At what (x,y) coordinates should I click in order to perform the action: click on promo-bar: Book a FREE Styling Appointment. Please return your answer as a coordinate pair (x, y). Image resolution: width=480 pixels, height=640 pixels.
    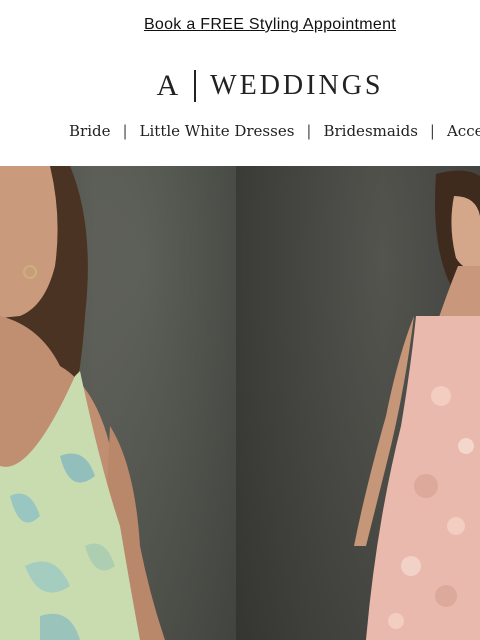
    Looking at the image, I should click on (240, 25).